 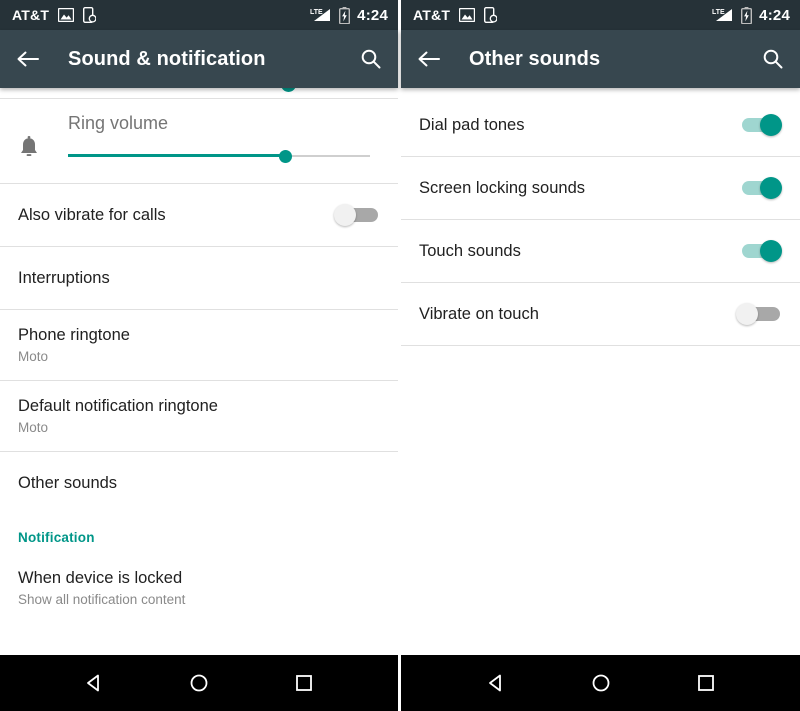 I want to click on page-title: Sound & notification, so click(x=167, y=58).